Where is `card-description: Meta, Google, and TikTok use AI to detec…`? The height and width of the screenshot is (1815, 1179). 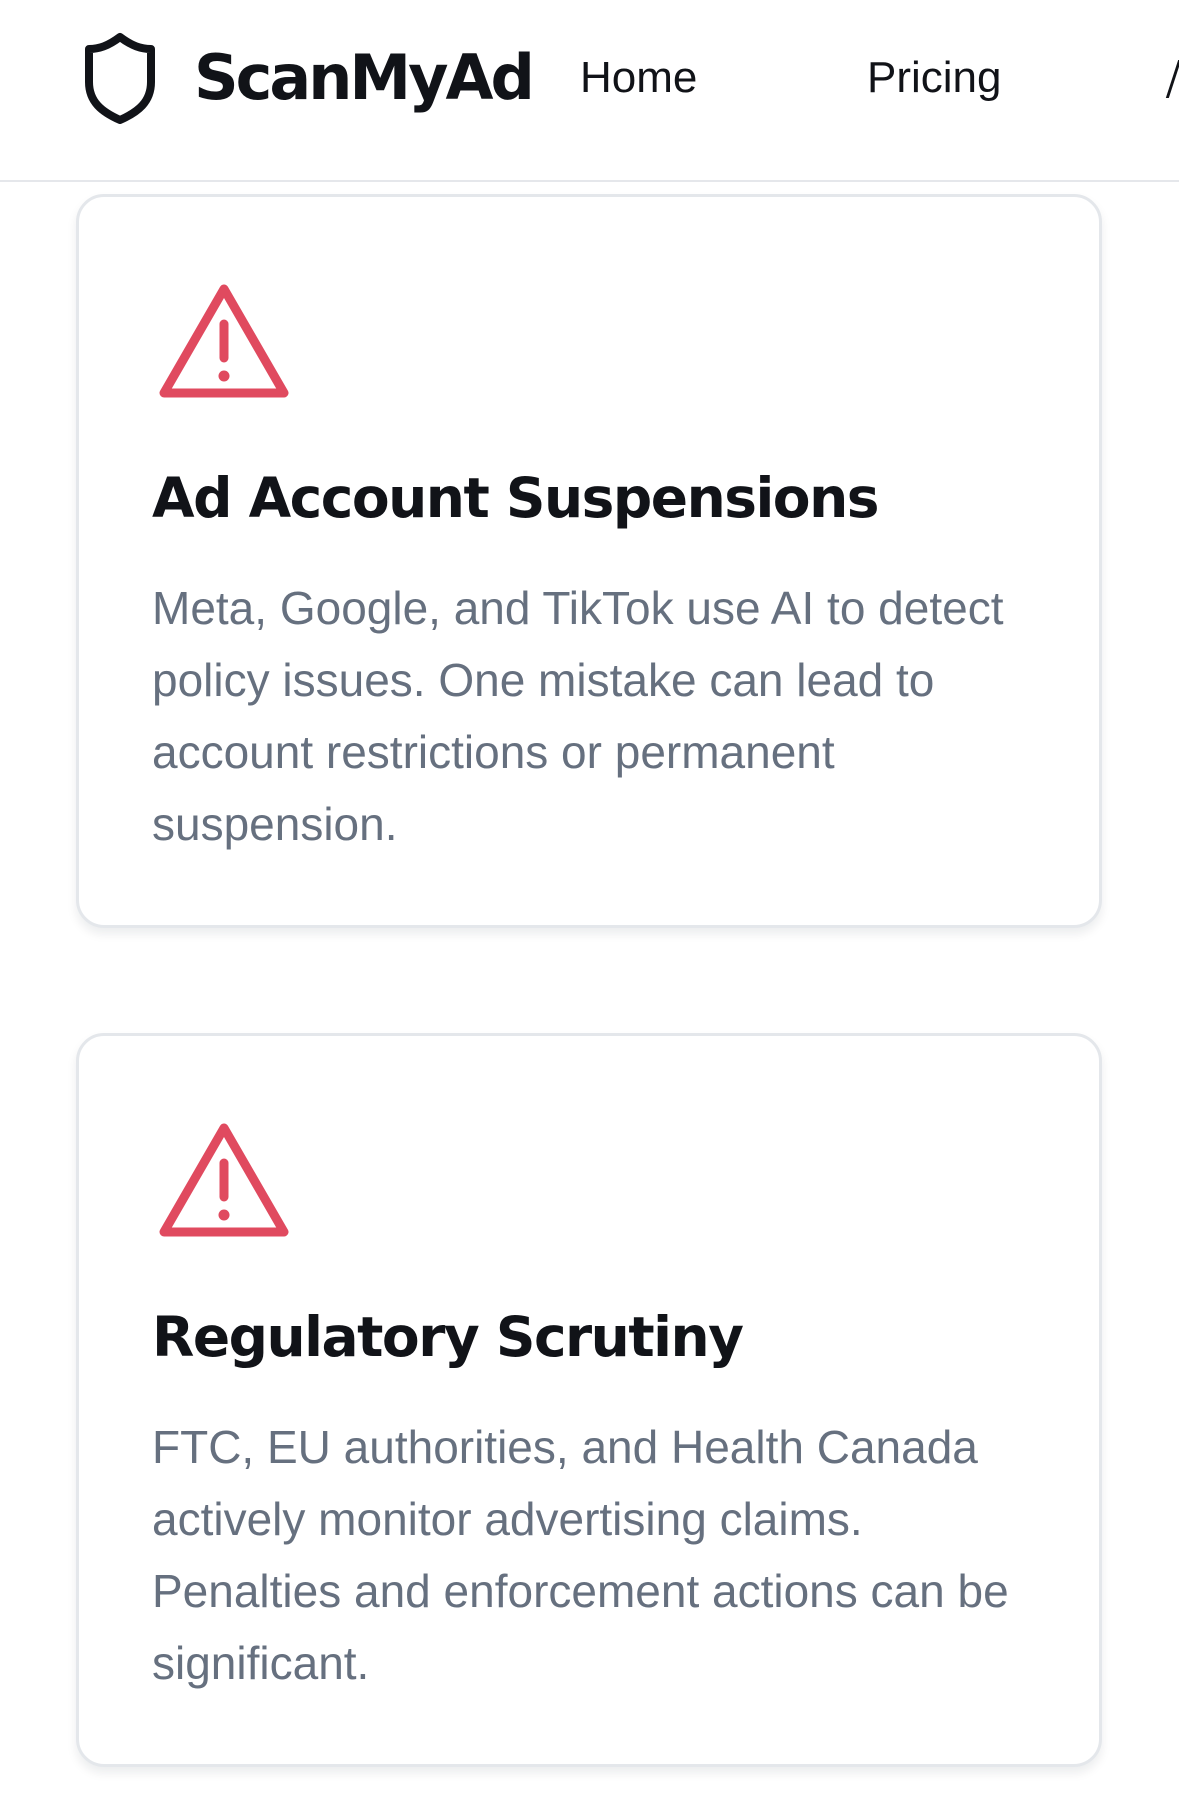 card-description: Meta, Google, and TikTok use AI to detec… is located at coordinates (578, 716).